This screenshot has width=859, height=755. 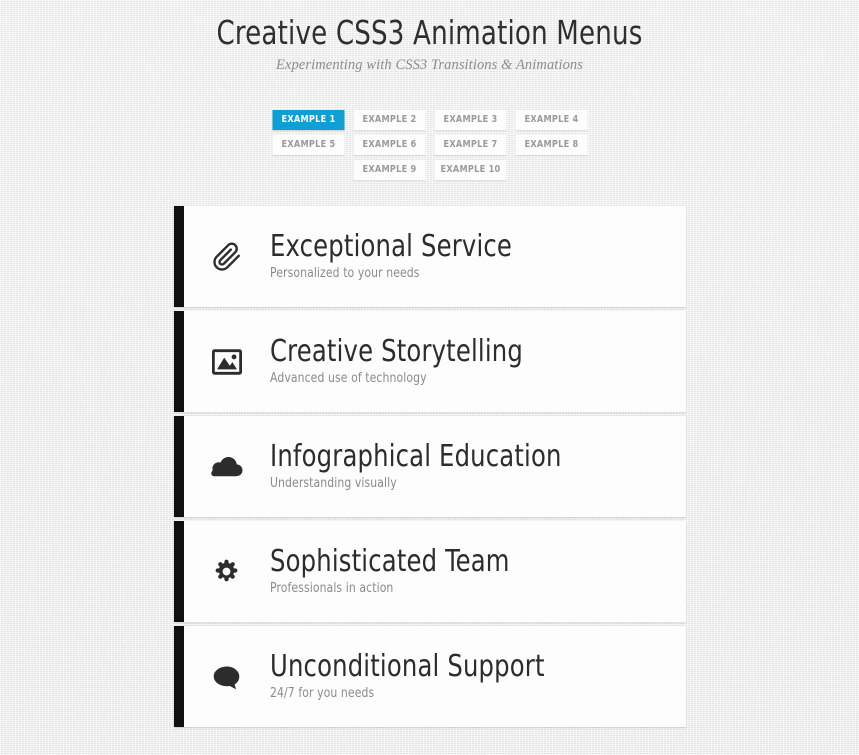 I want to click on gear-icon, so click(x=227, y=571).